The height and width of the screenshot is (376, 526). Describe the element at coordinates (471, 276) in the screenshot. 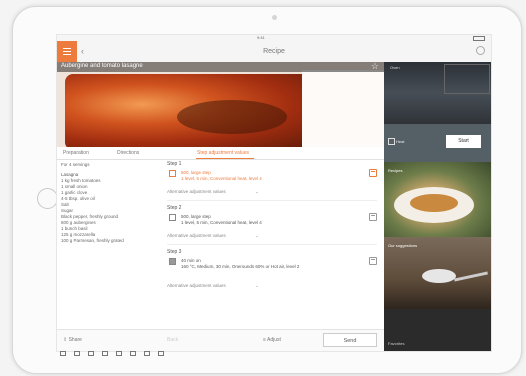

I see `spoon-handle` at that location.